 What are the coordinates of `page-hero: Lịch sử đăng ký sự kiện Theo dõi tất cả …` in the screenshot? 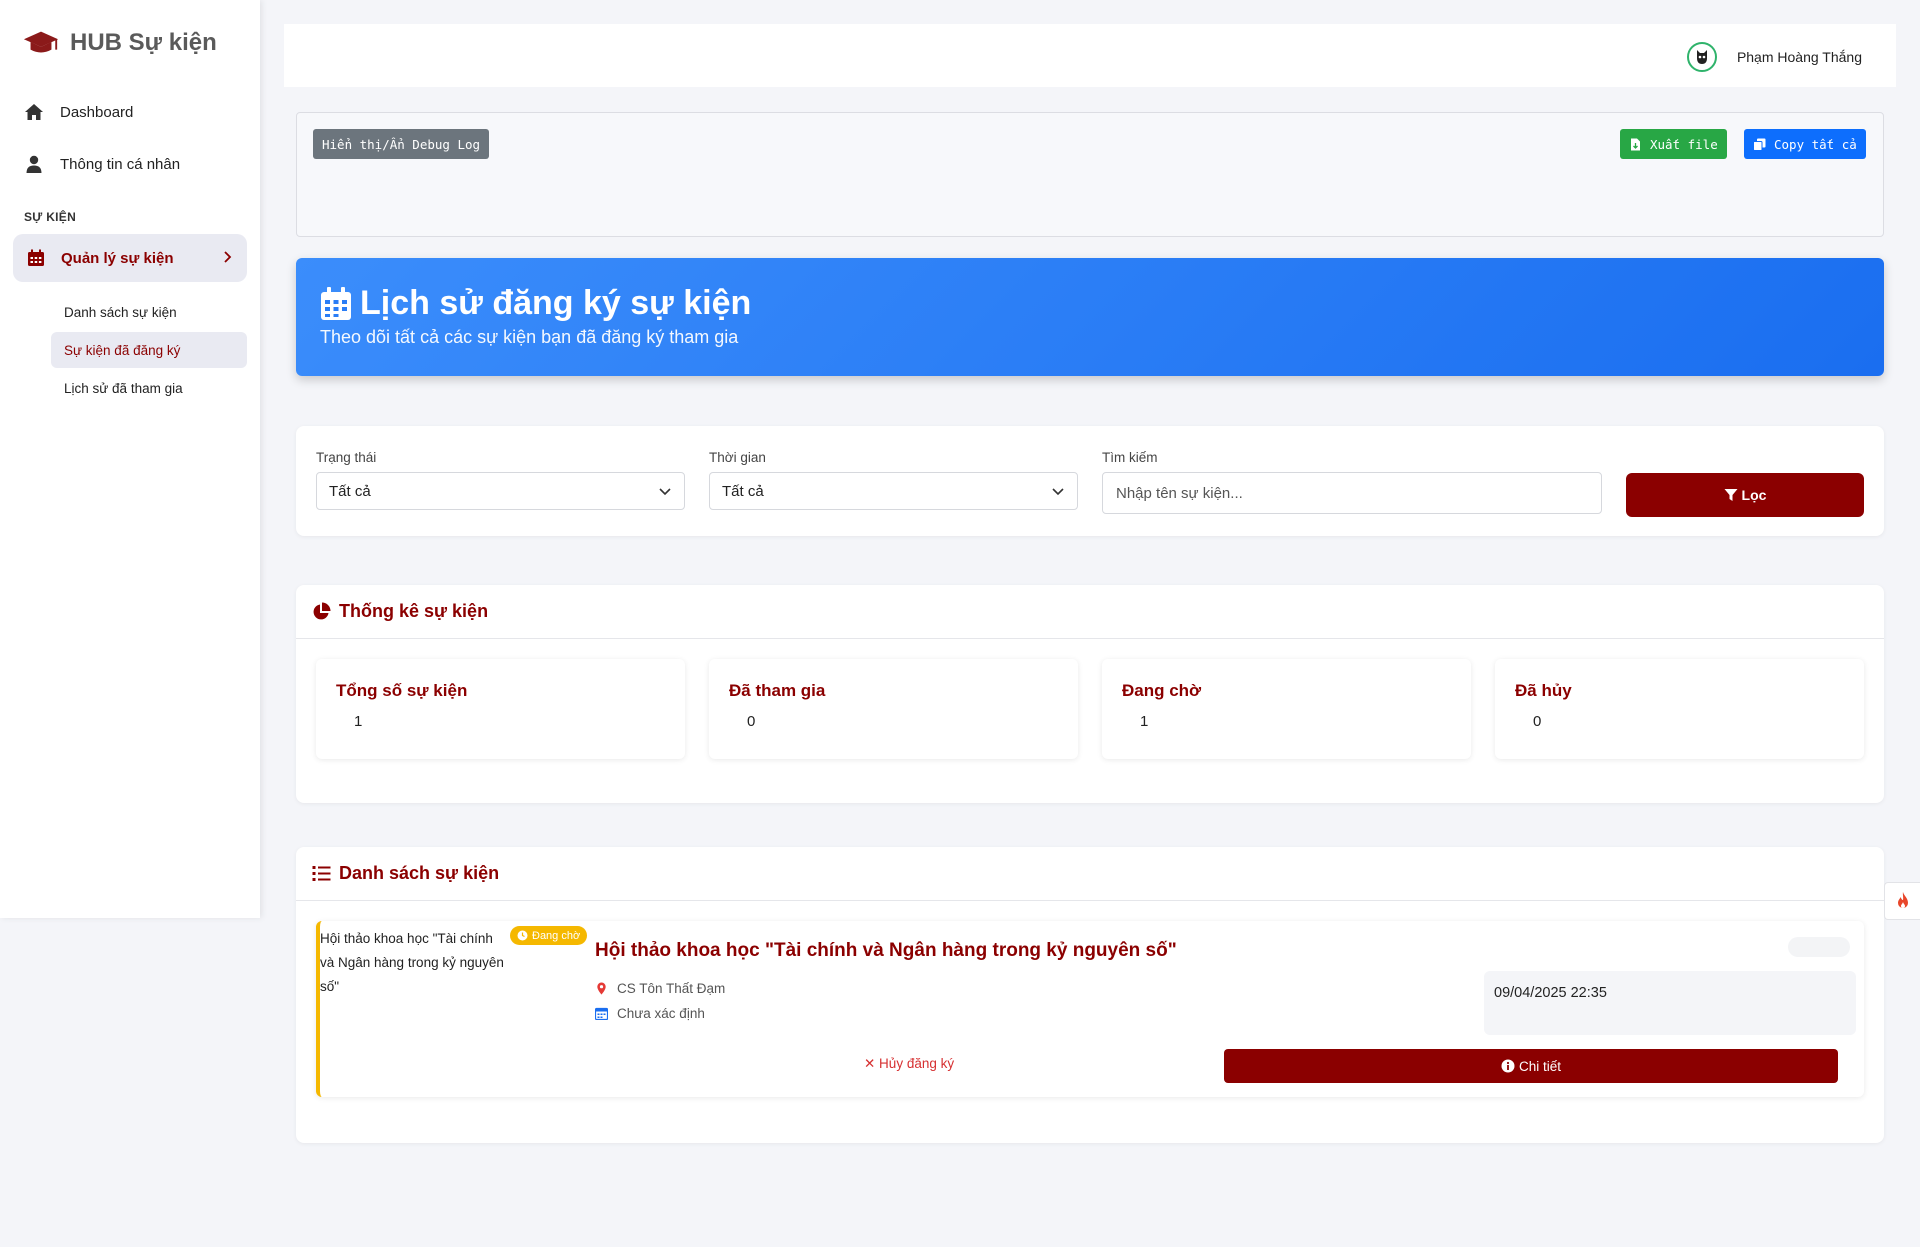 It's located at (1090, 317).